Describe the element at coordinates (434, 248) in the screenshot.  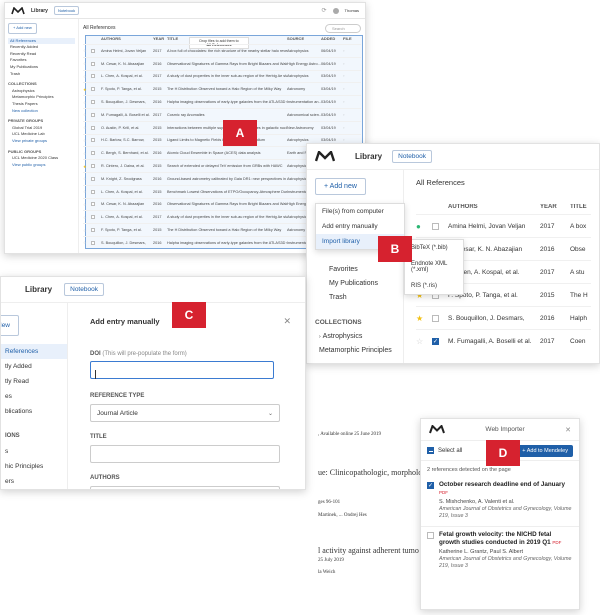
I see `submenu-item: BibTeX (*.bib)` at that location.